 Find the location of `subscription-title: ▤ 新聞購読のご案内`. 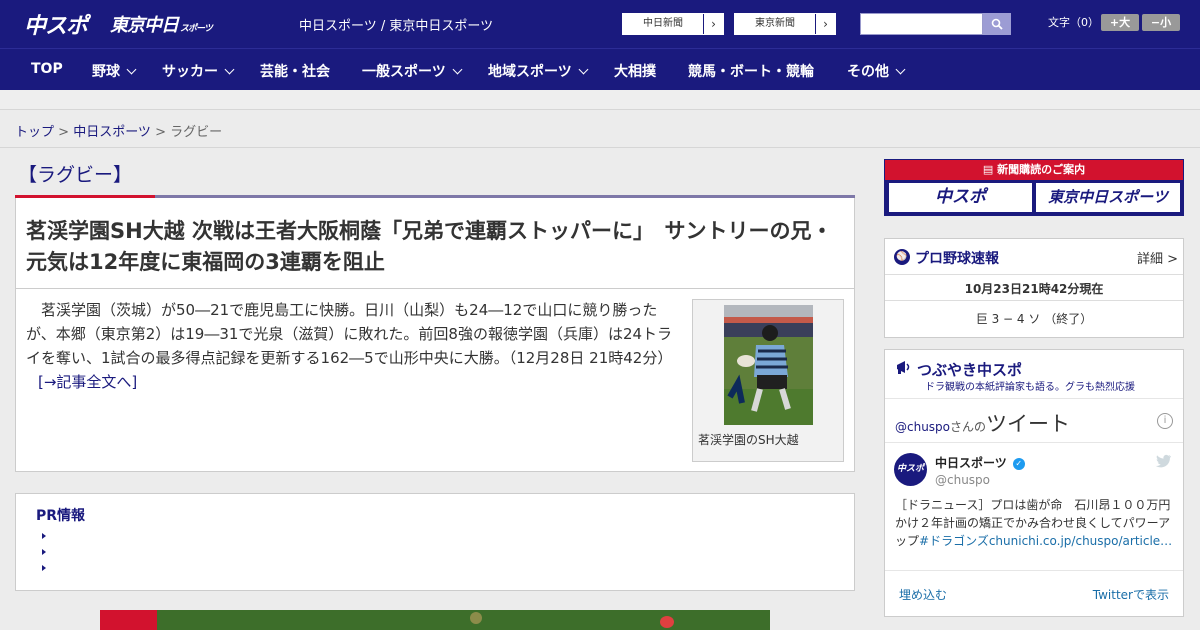

subscription-title: ▤ 新聞購読のご案内 is located at coordinates (1034, 170).